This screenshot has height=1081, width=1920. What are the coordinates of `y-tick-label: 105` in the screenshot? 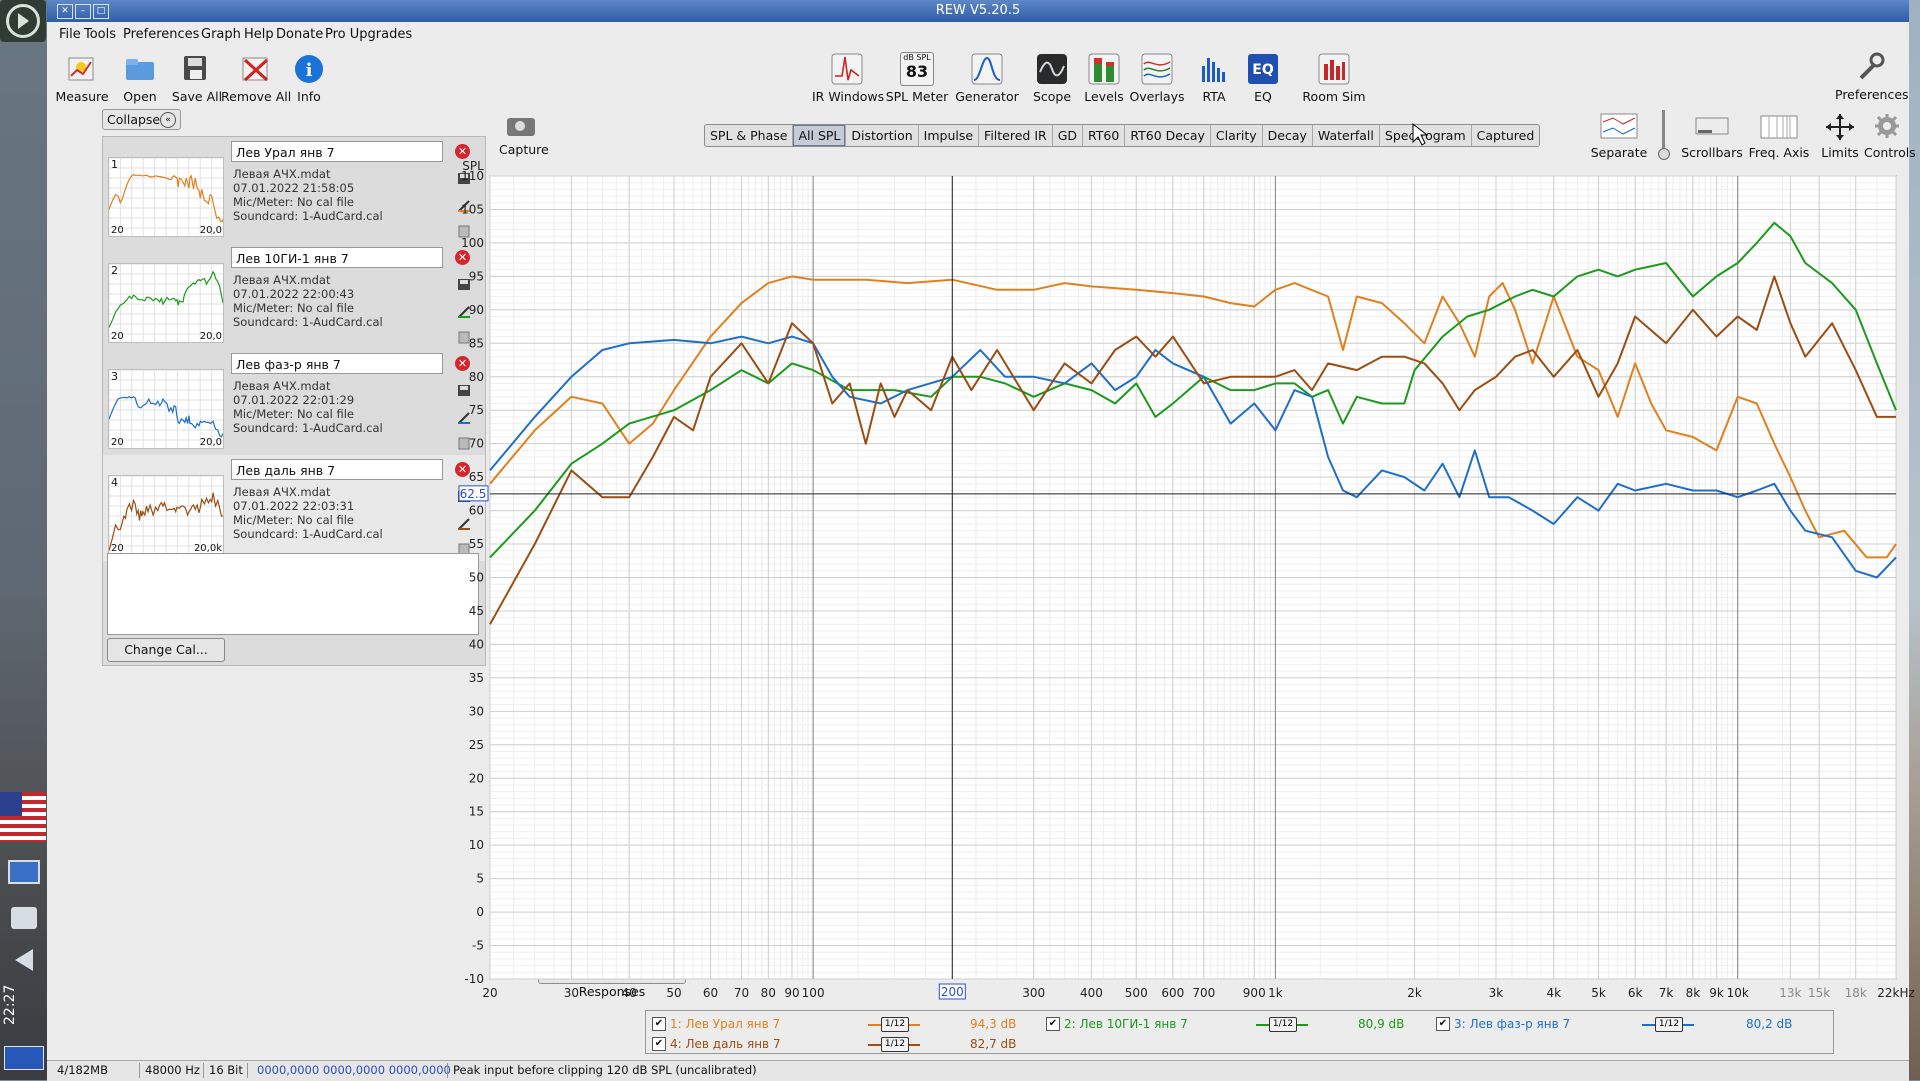 It's located at (472, 209).